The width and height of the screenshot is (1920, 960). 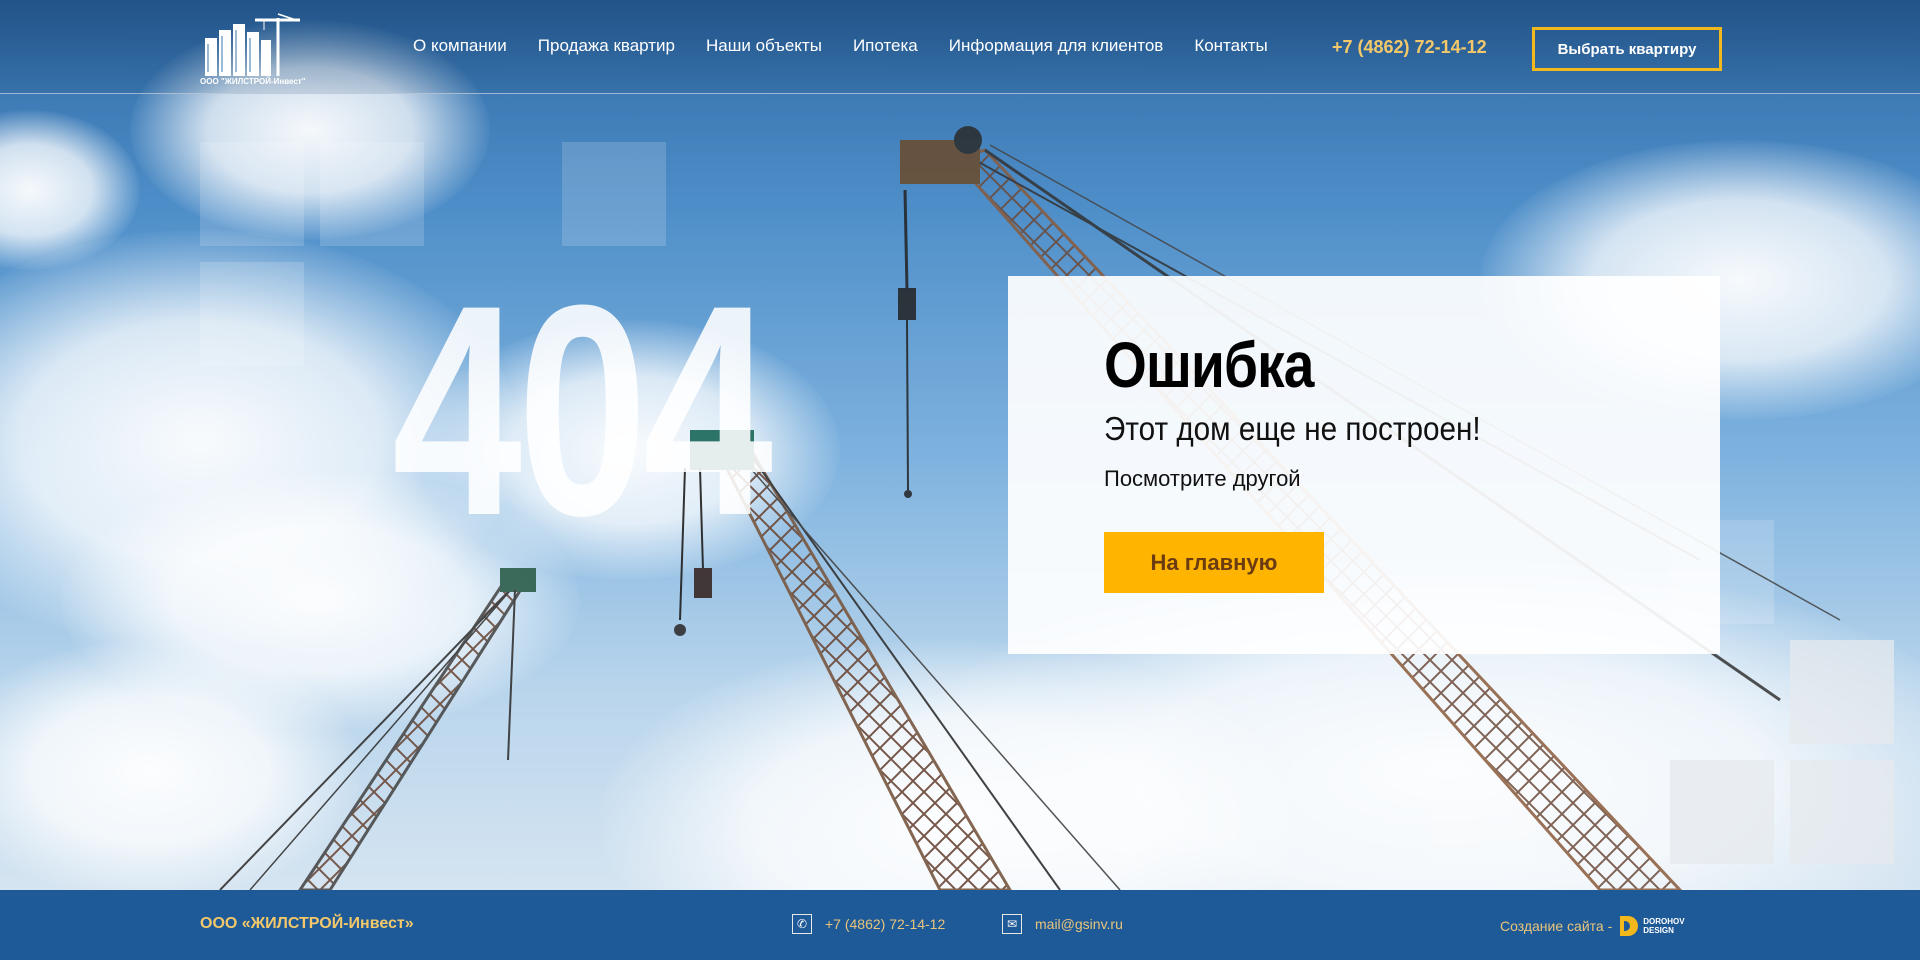 I want to click on error-subtitle: Этот дом еще не построен!, so click(x=1292, y=428).